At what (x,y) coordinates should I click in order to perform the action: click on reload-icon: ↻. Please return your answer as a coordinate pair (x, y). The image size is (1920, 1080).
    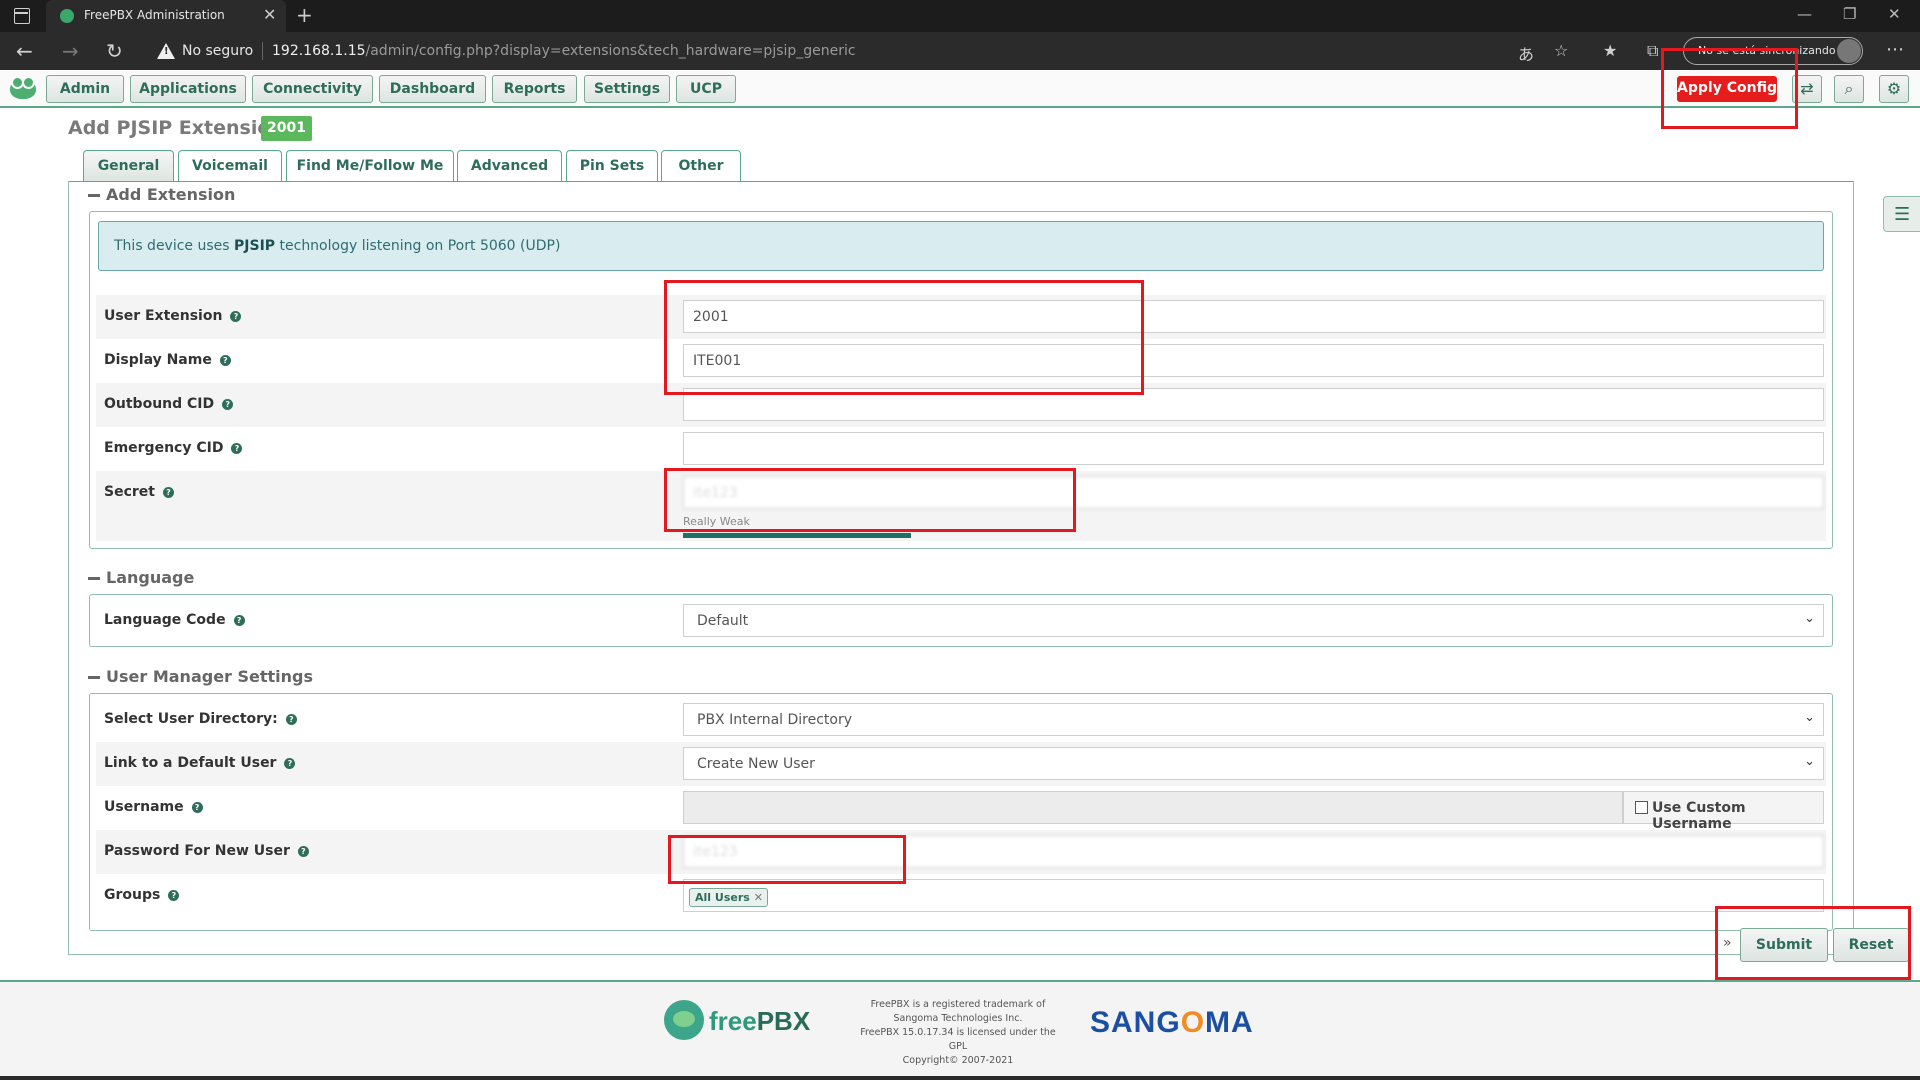
    Looking at the image, I should click on (114, 51).